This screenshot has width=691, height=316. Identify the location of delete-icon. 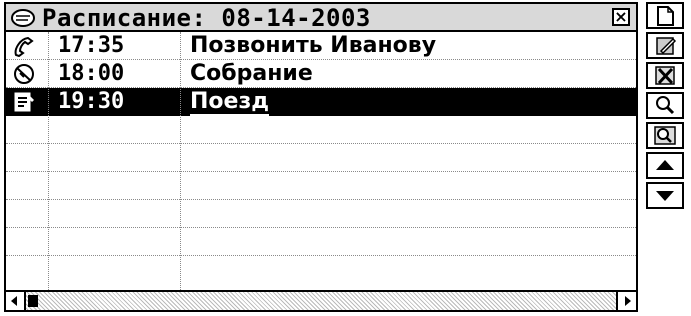
(665, 75).